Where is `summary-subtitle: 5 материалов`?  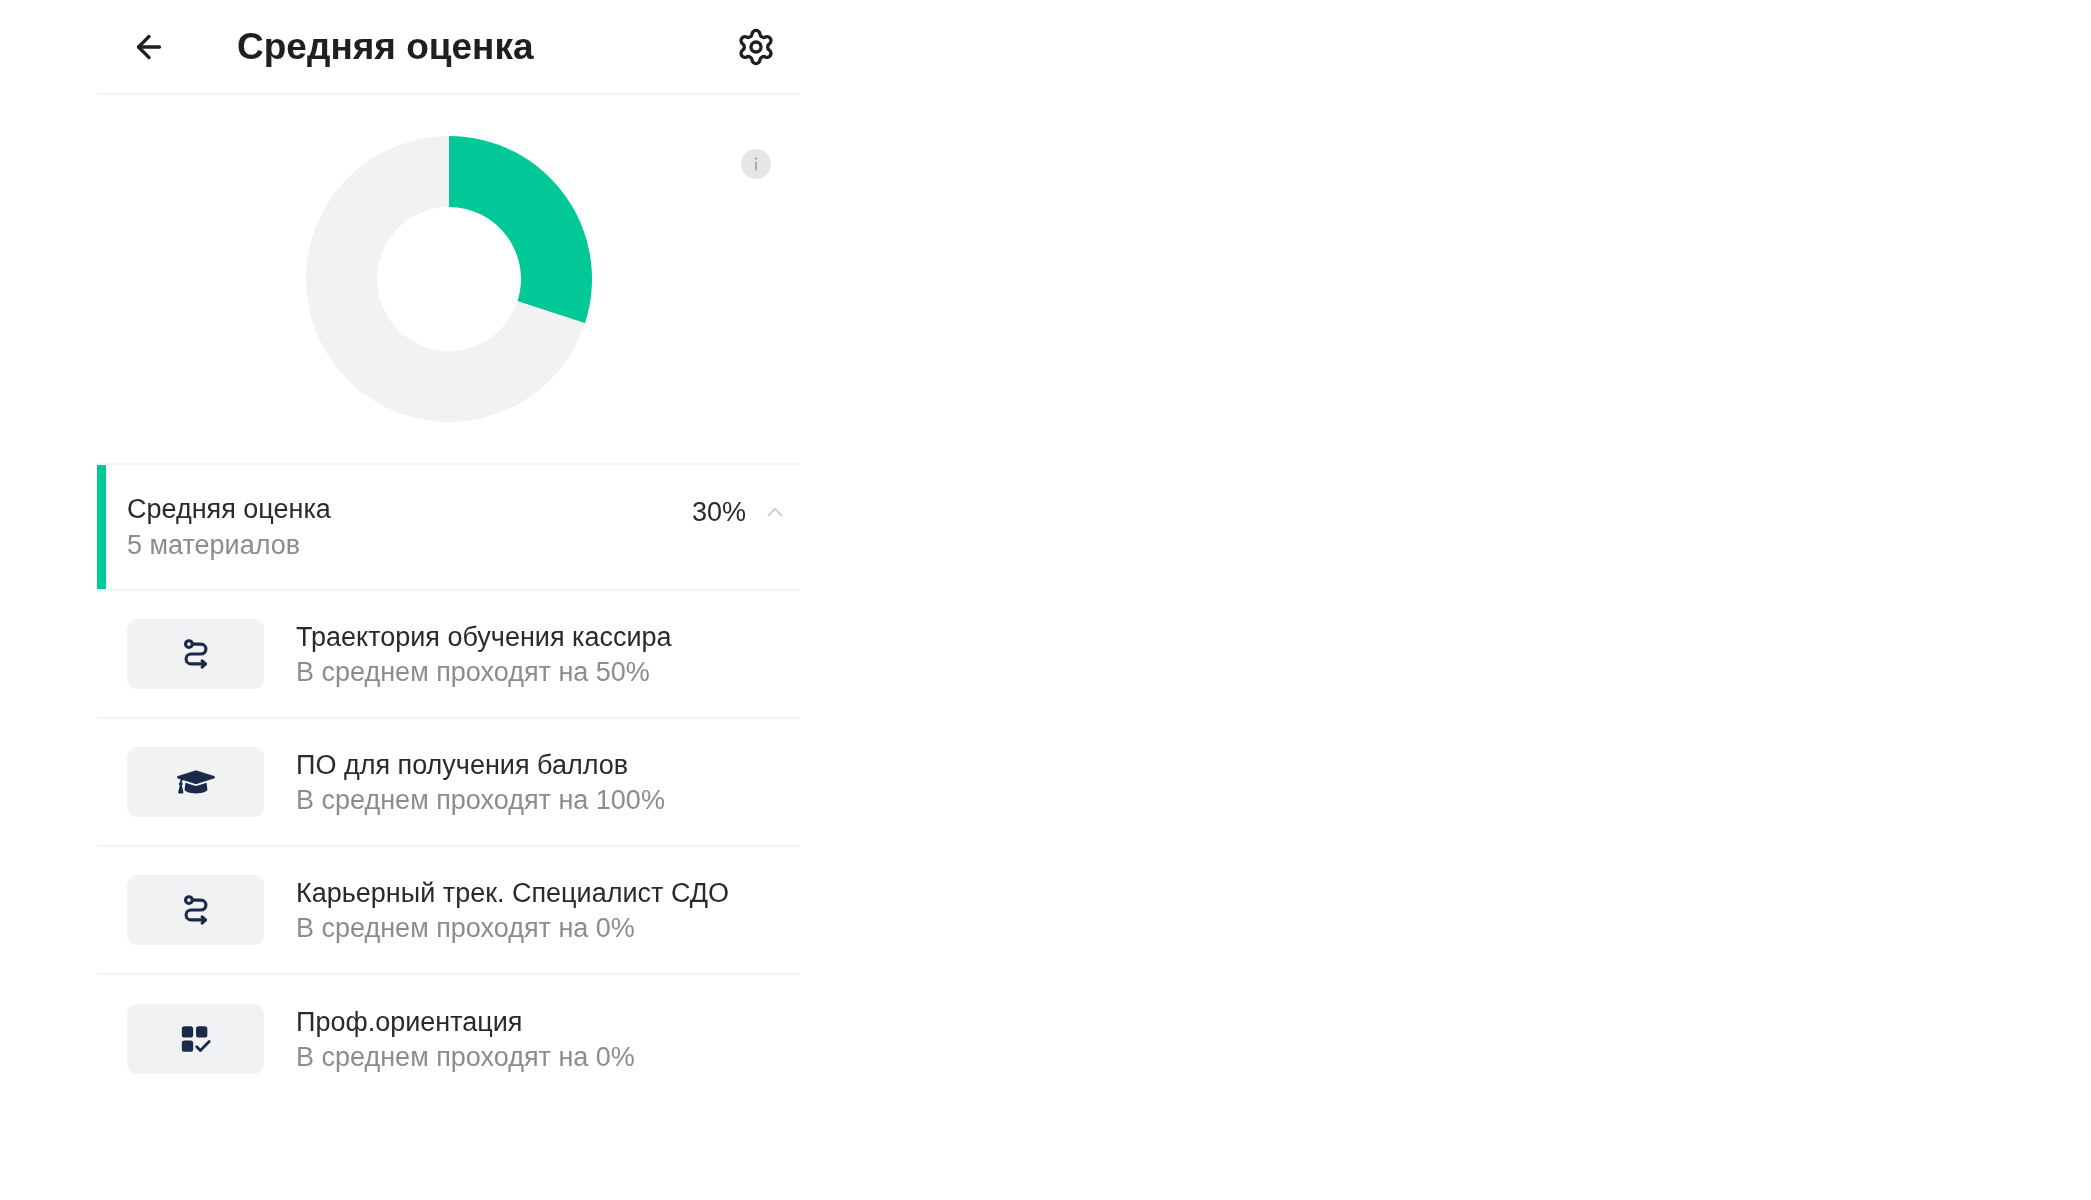 summary-subtitle: 5 материалов is located at coordinates (214, 545).